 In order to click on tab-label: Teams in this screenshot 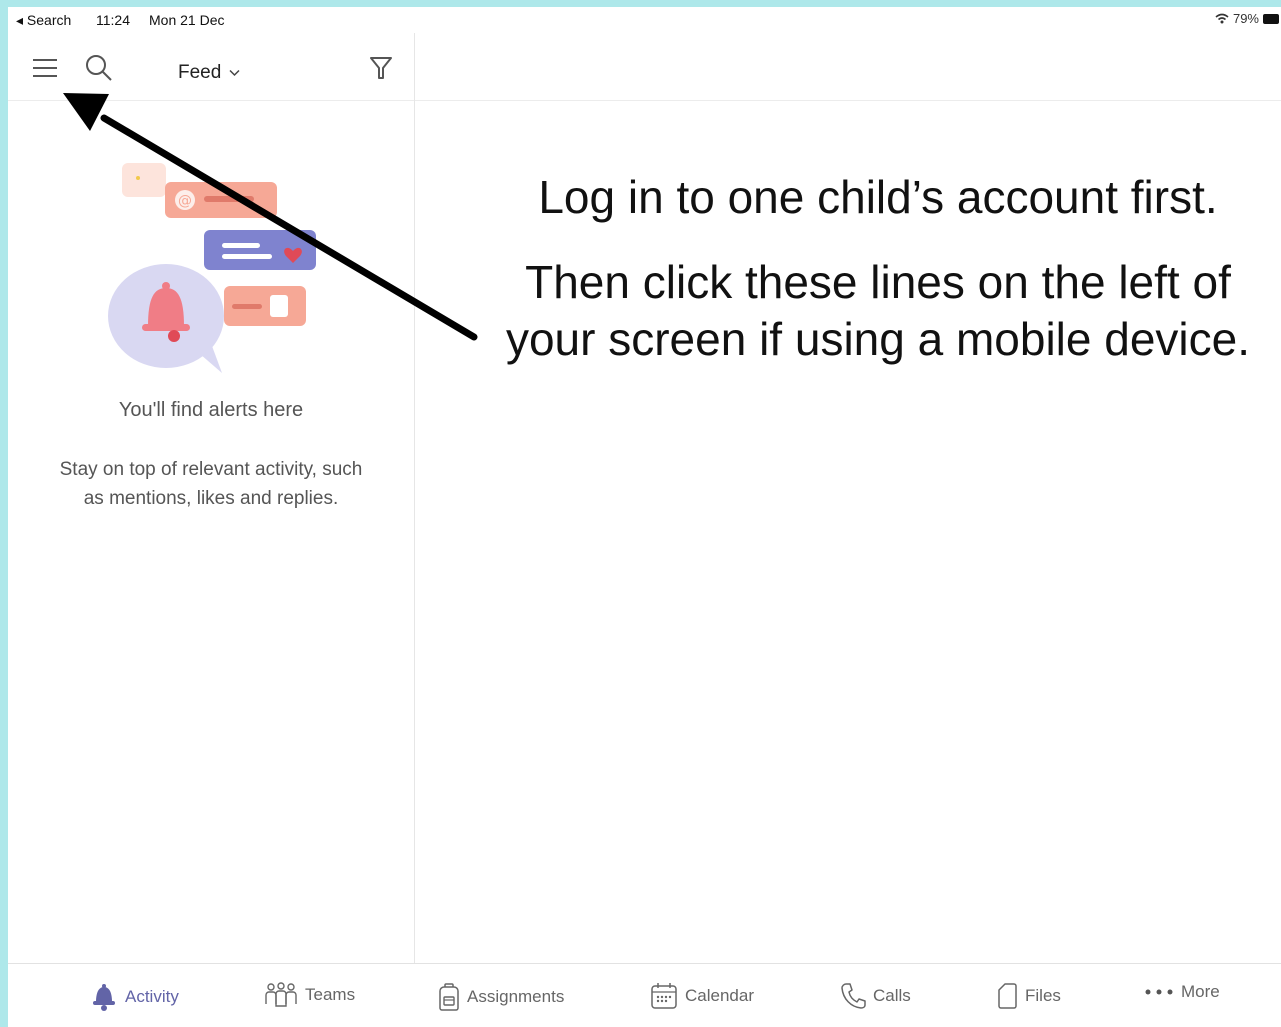, I will do `click(330, 994)`.